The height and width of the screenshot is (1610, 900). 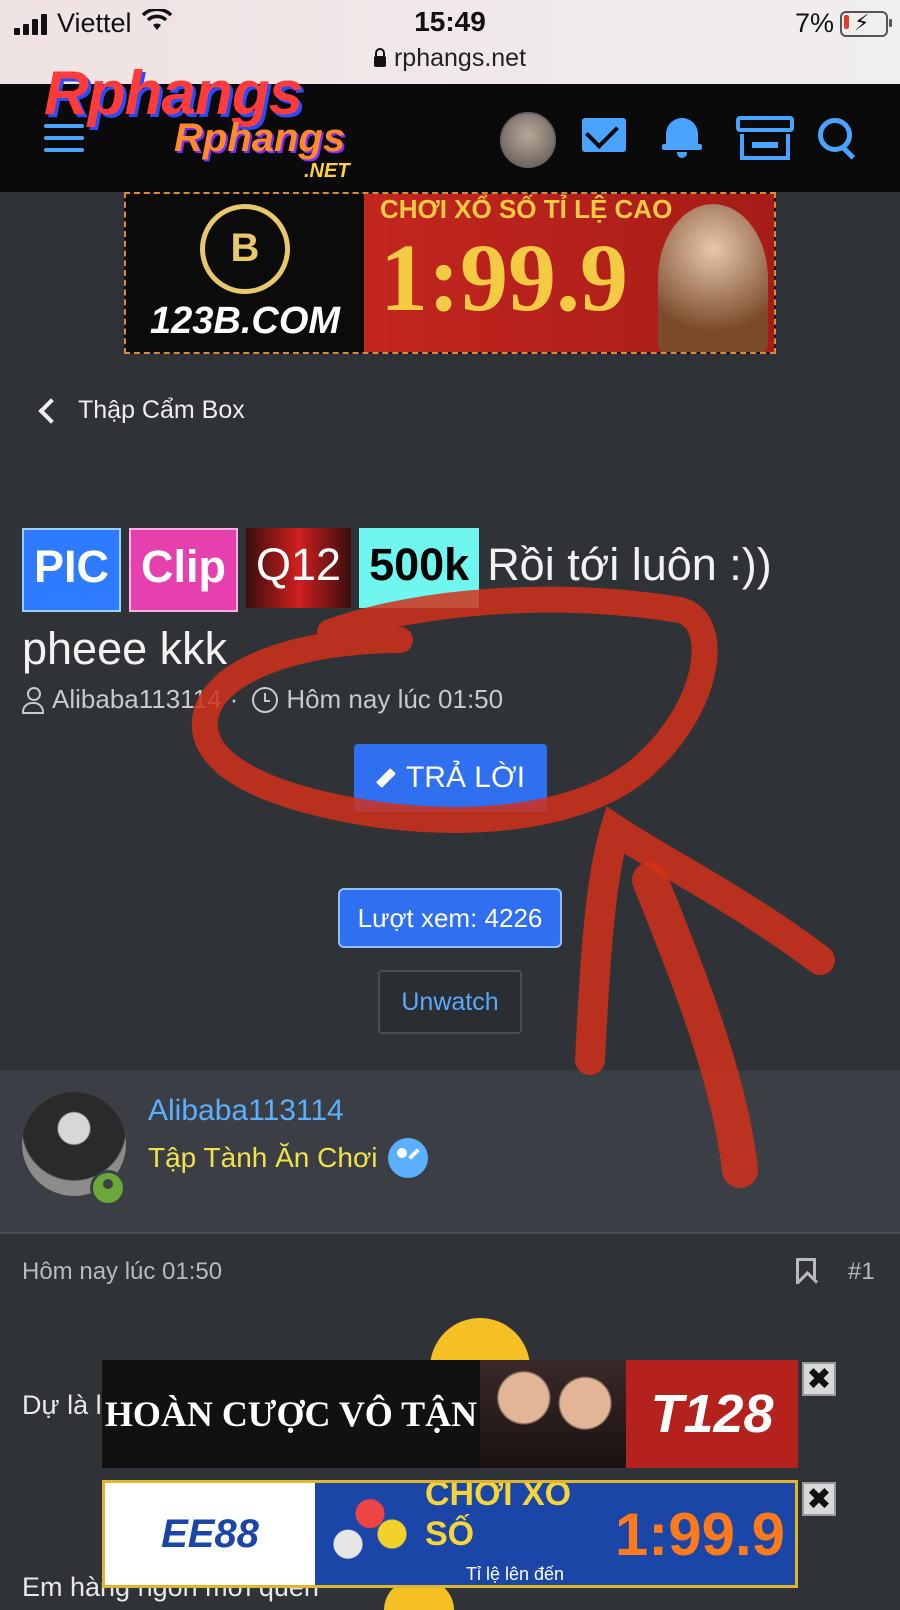 What do you see at coordinates (450, 21) in the screenshot?
I see `clock: 15:49` at bounding box center [450, 21].